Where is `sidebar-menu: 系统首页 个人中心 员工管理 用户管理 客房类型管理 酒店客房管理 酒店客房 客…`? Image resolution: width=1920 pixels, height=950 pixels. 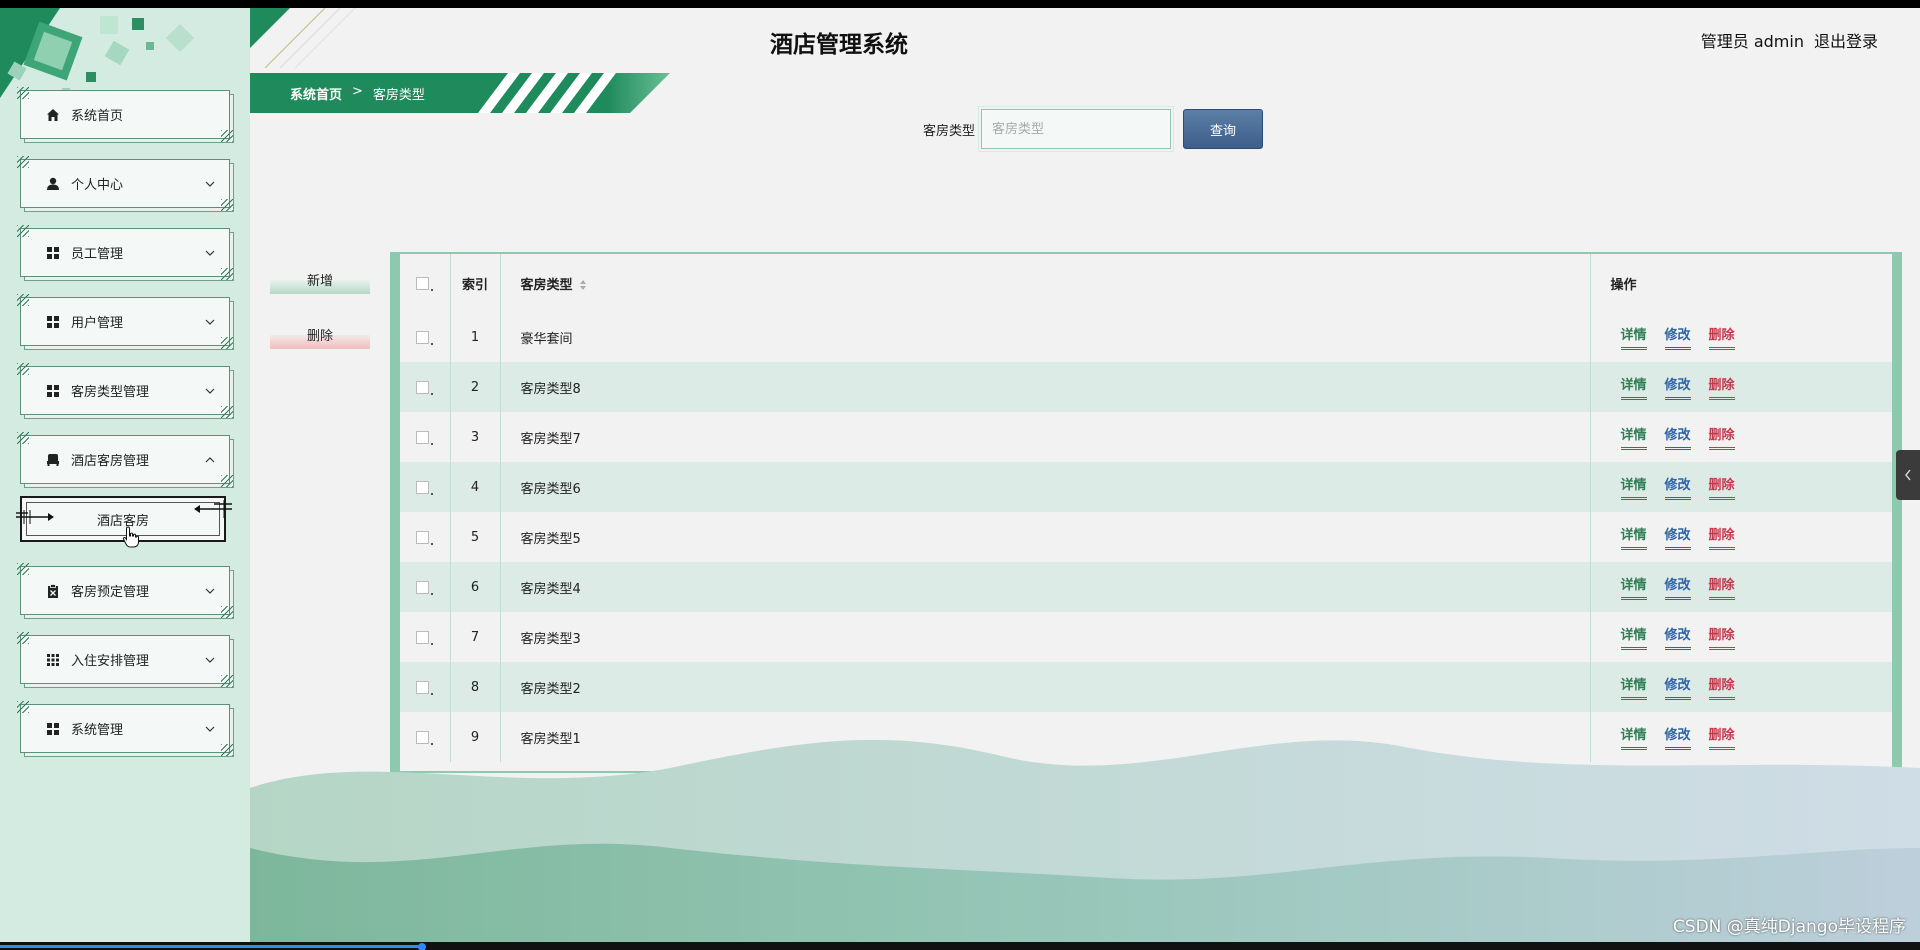
sidebar-menu: 系统首页 个人中心 员工管理 用户管理 客房类型管理 酒店客房管理 酒店客房 客… is located at coordinates (124, 430).